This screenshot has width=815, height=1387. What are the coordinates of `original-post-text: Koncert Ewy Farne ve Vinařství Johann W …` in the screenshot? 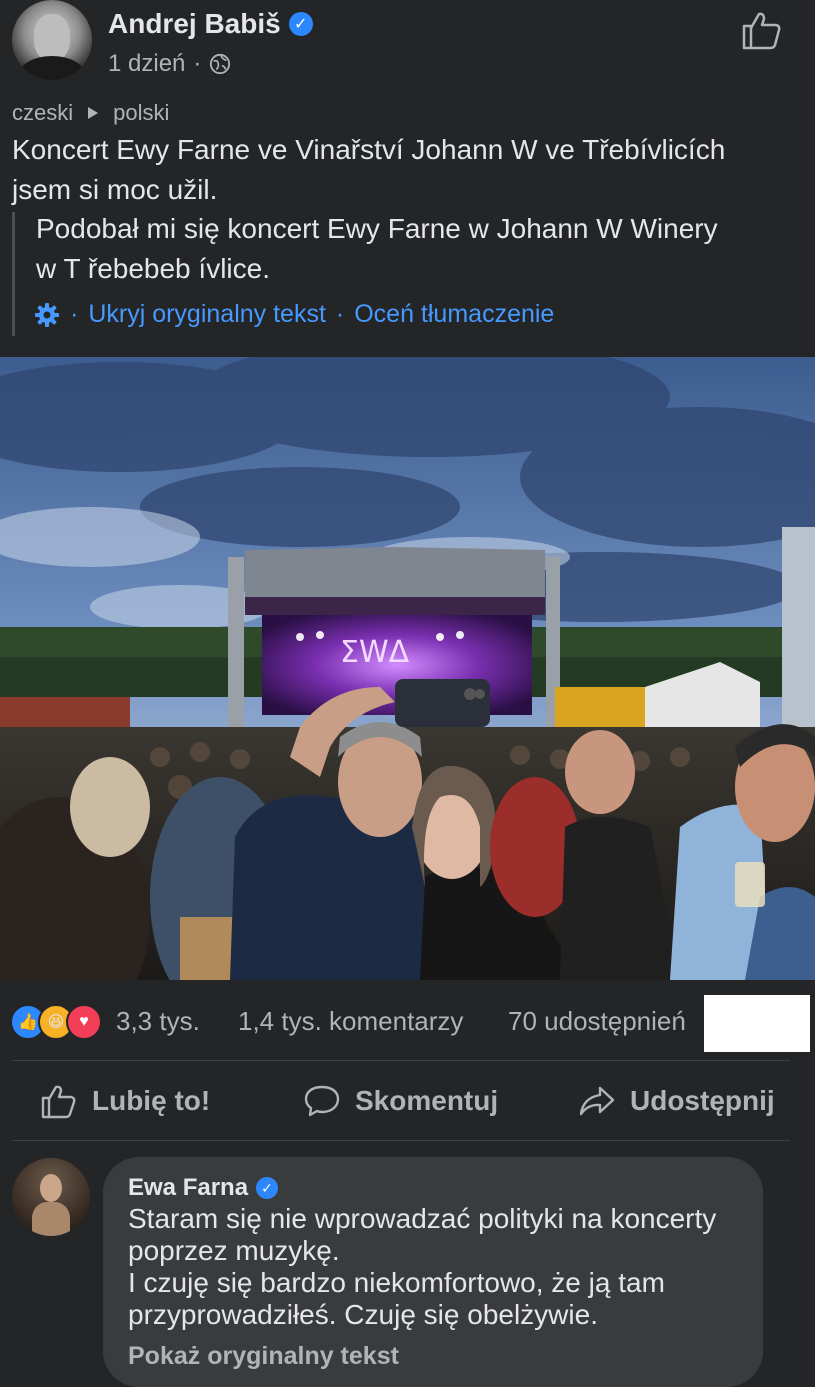 It's located at (407, 170).